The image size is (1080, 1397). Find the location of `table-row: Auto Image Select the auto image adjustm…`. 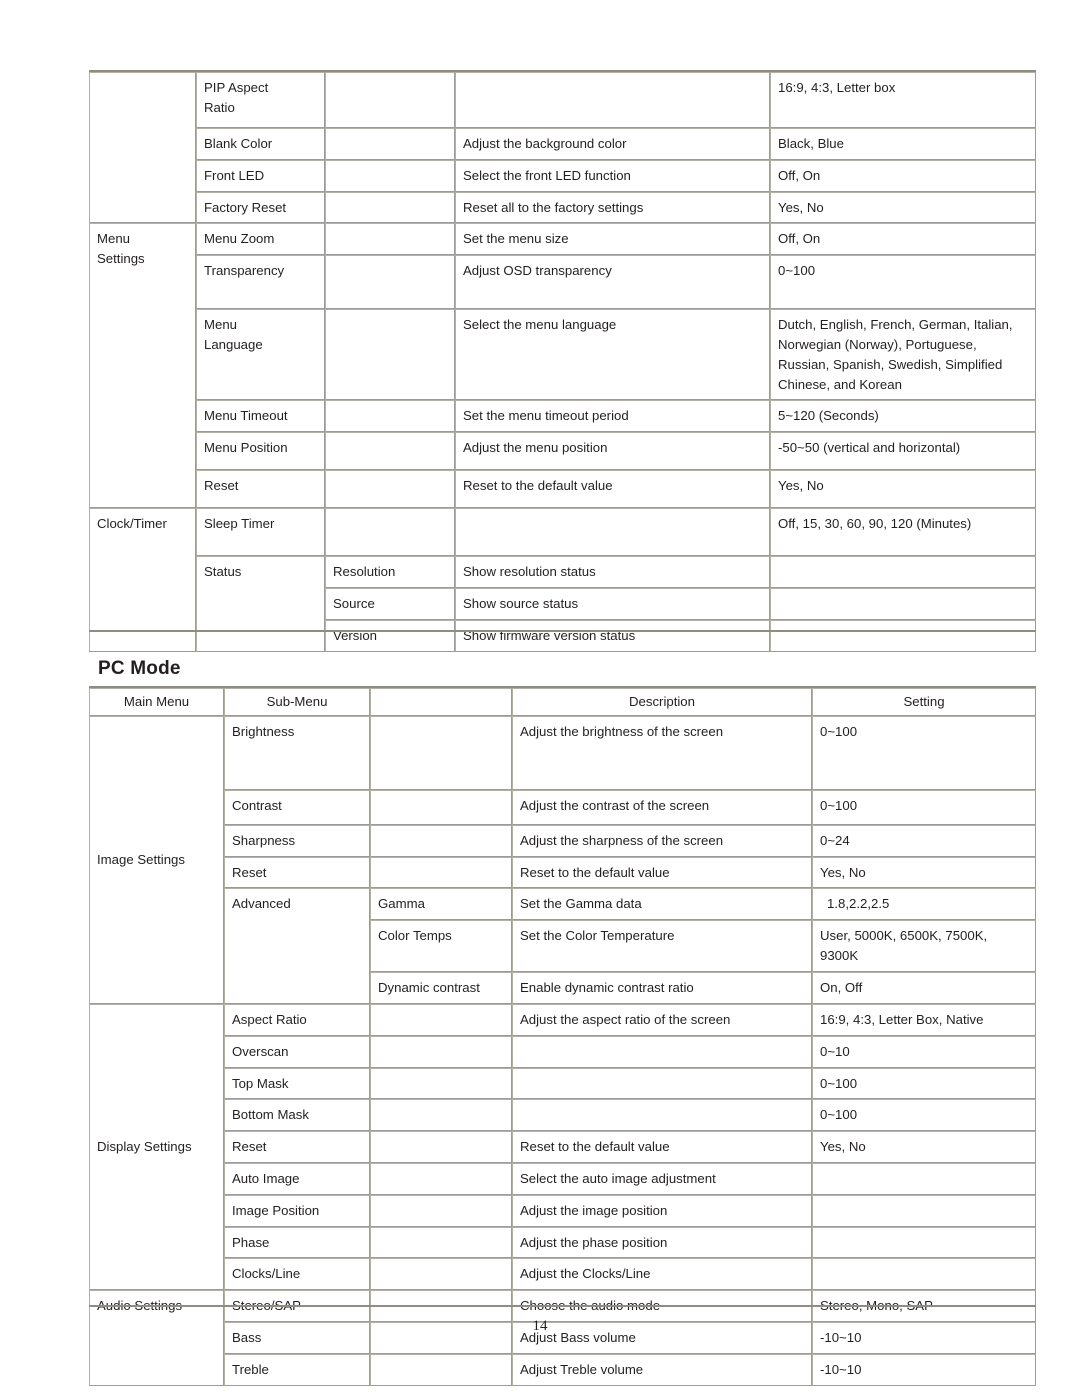

table-row: Auto Image Select the auto image adjustm… is located at coordinates (562, 1178).